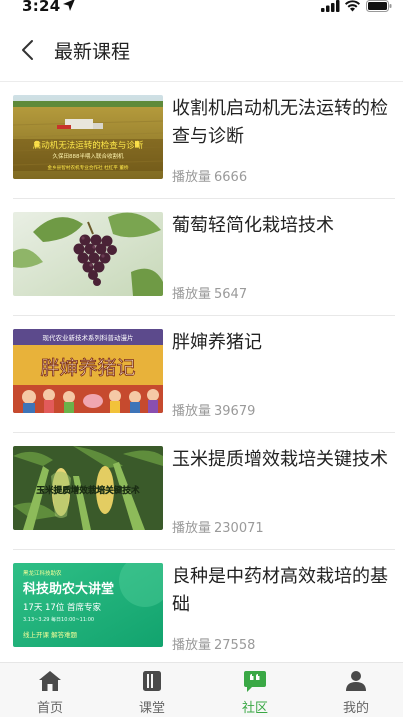 This screenshot has width=403, height=717. Describe the element at coordinates (88, 337) in the screenshot. I see `thumb-caption: 现代农业新技术系列科普动漫片` at that location.